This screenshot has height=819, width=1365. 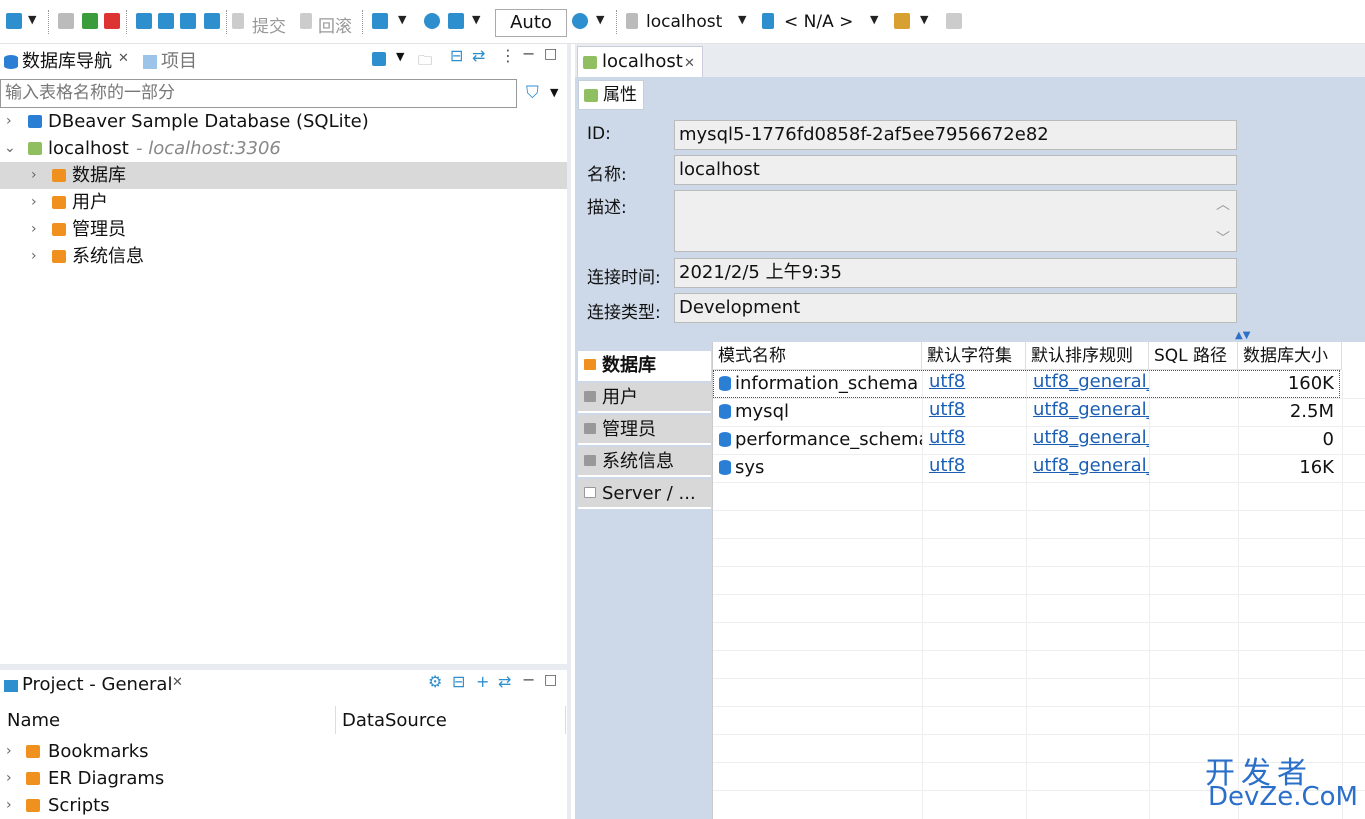 What do you see at coordinates (508, 55) in the screenshot?
I see `view-menu-icon: ⋮` at bounding box center [508, 55].